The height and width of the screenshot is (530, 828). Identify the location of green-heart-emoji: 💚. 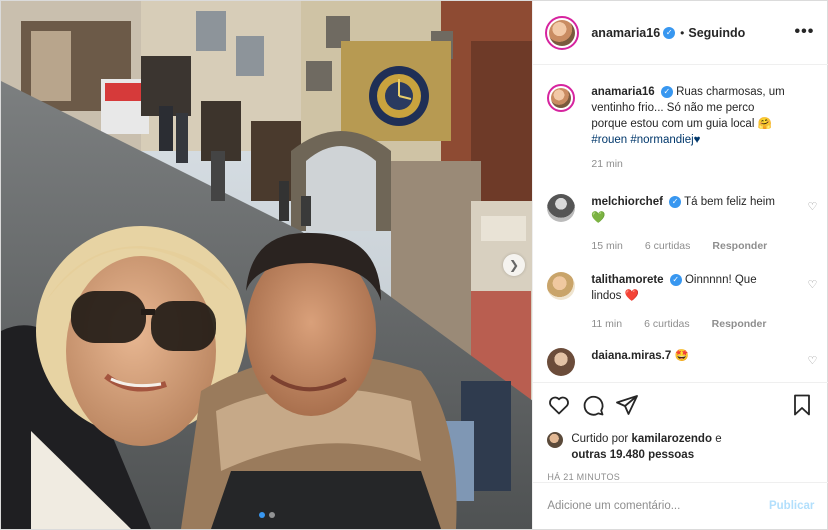
(598, 218).